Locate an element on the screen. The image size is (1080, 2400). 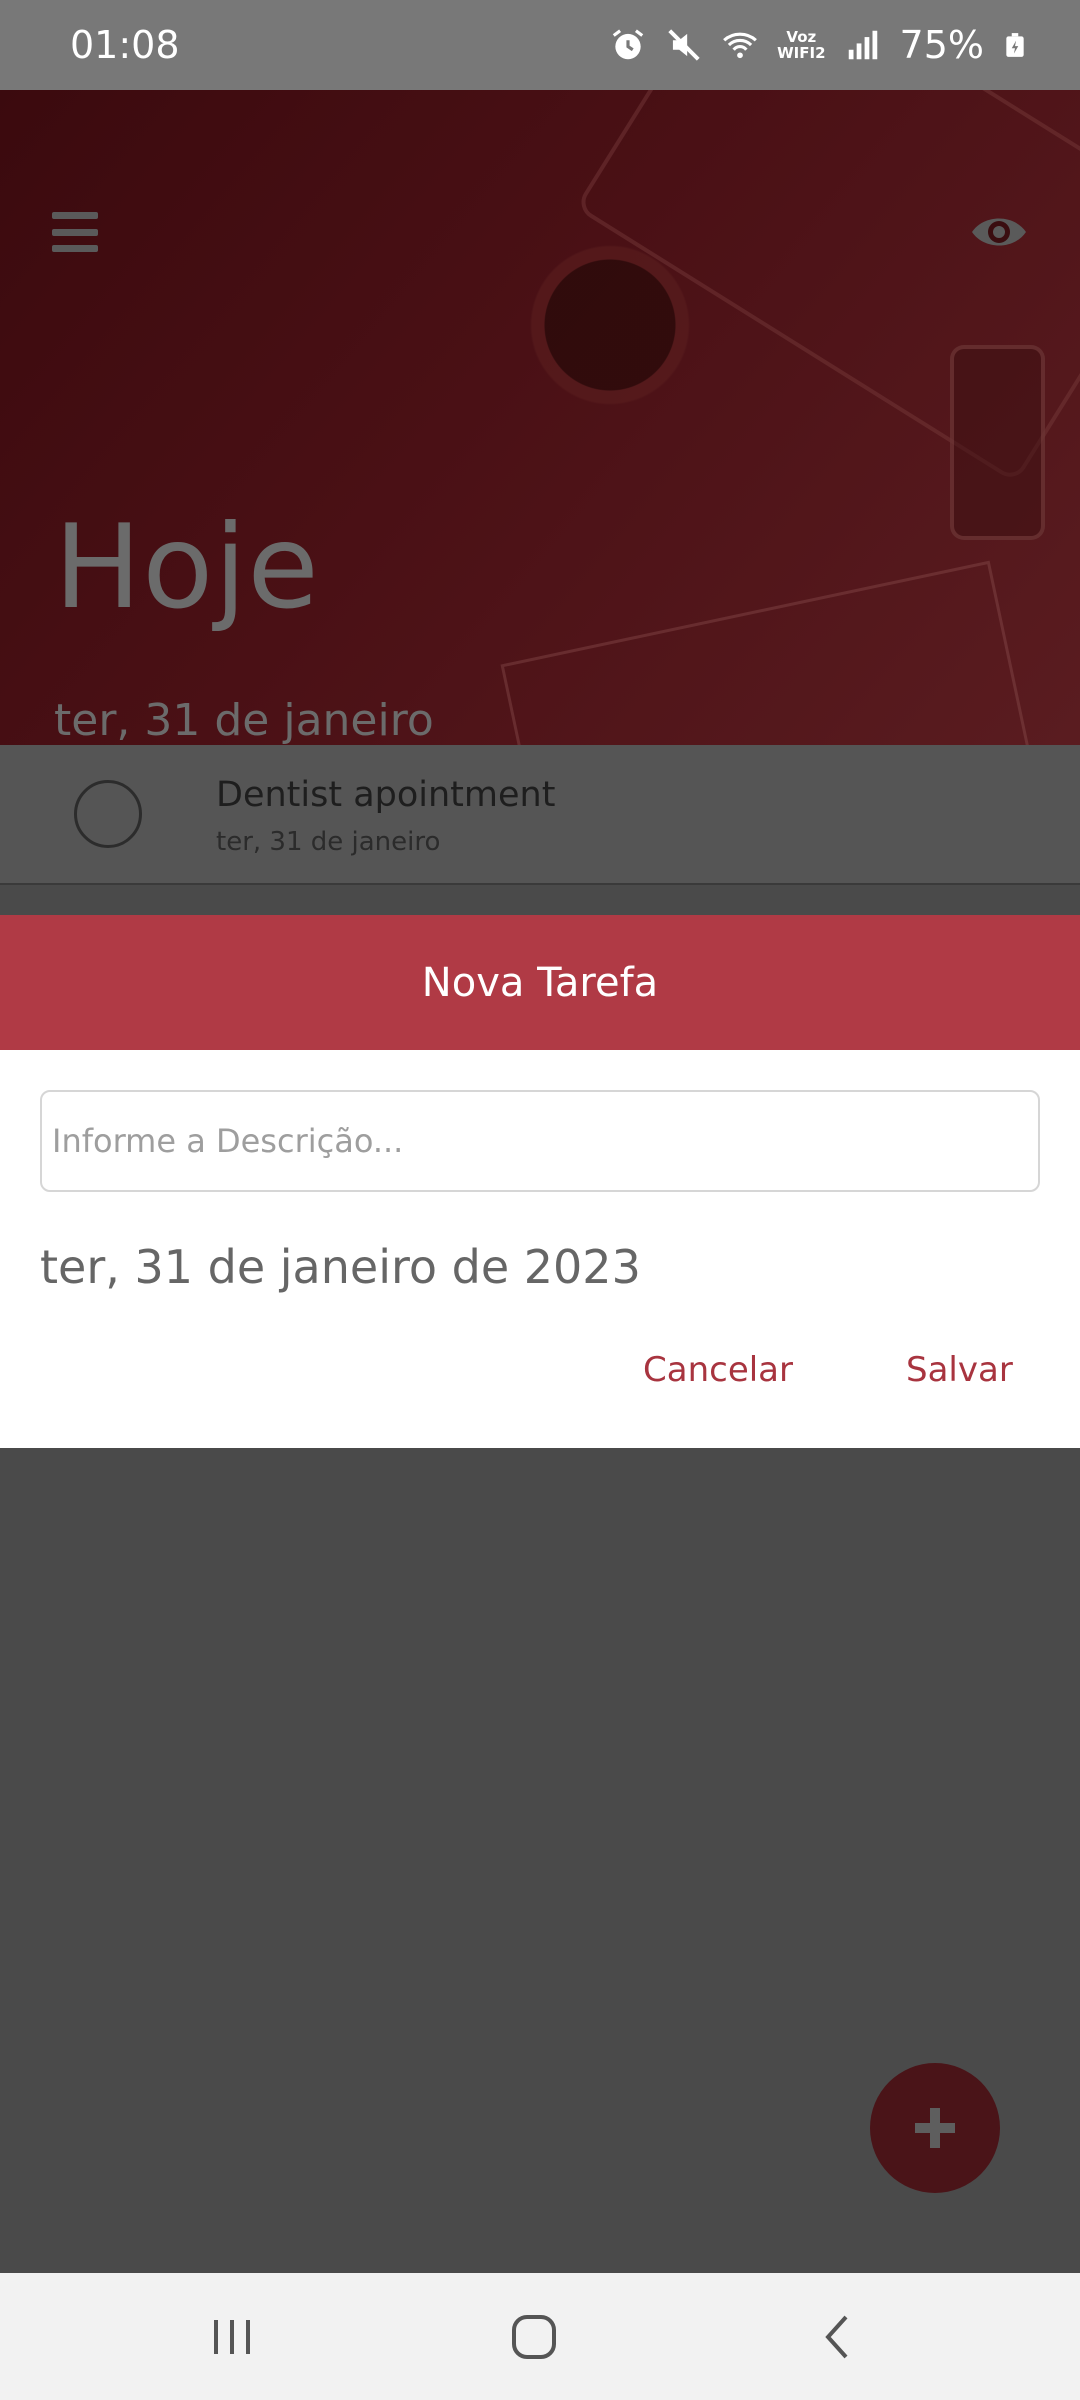
status-bar: 01:08 Voz WIFI2 75% is located at coordinates (540, 45).